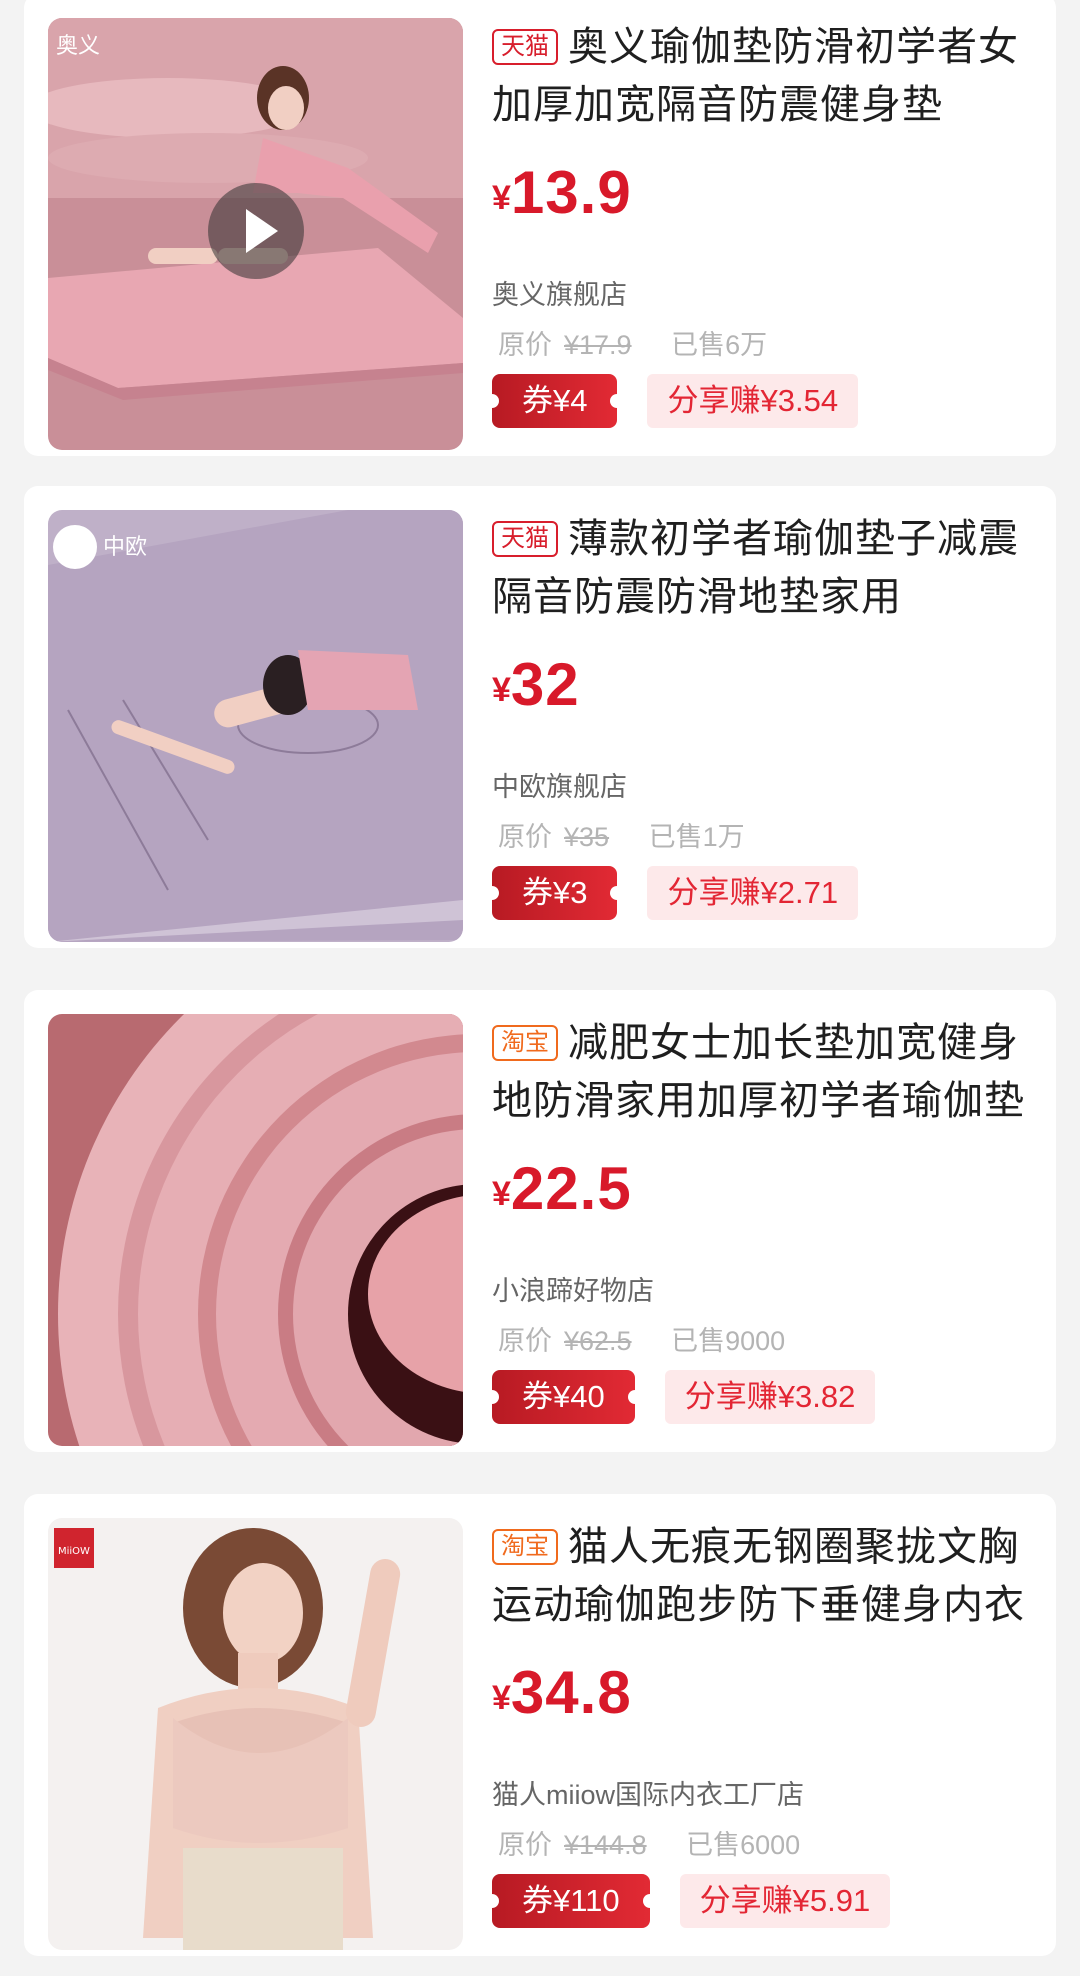 This screenshot has height=1976, width=1080. I want to click on price-value: 32, so click(545, 684).